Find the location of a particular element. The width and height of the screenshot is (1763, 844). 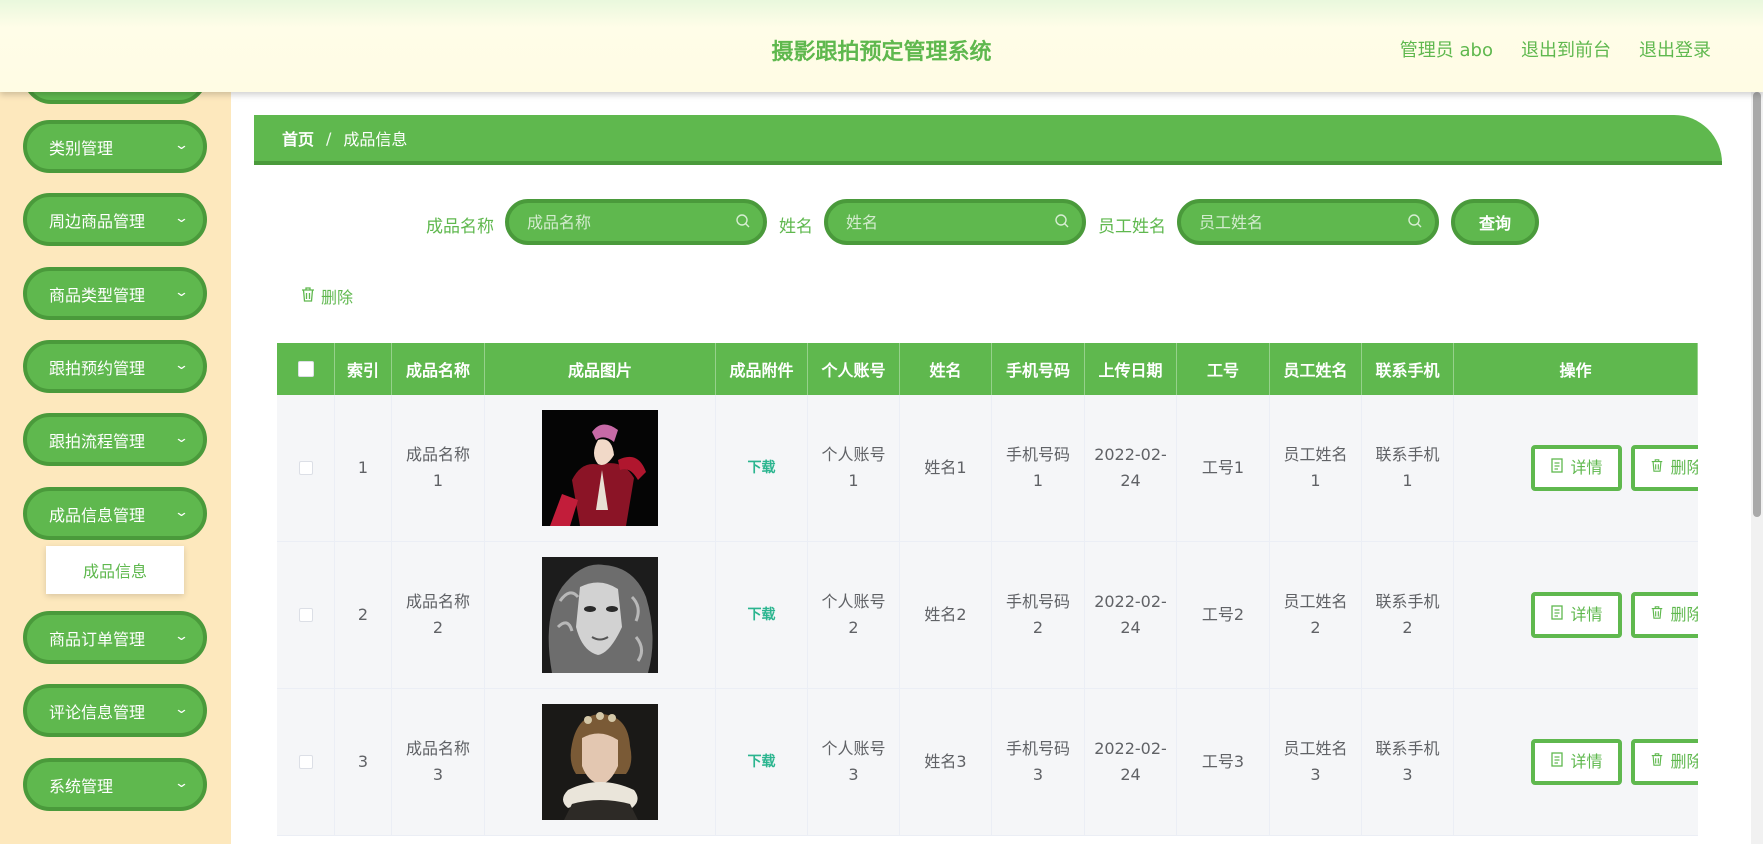

sidebar-item-peripheral-goods: 周边商品管理 ⌄ is located at coordinates (115, 219).